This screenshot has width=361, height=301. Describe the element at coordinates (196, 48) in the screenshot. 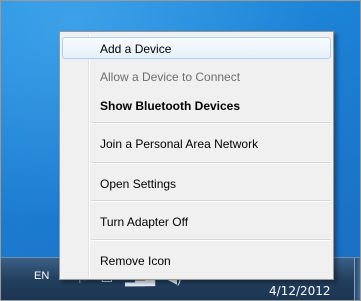

I see `menu-item-add-device: Add a Device` at that location.